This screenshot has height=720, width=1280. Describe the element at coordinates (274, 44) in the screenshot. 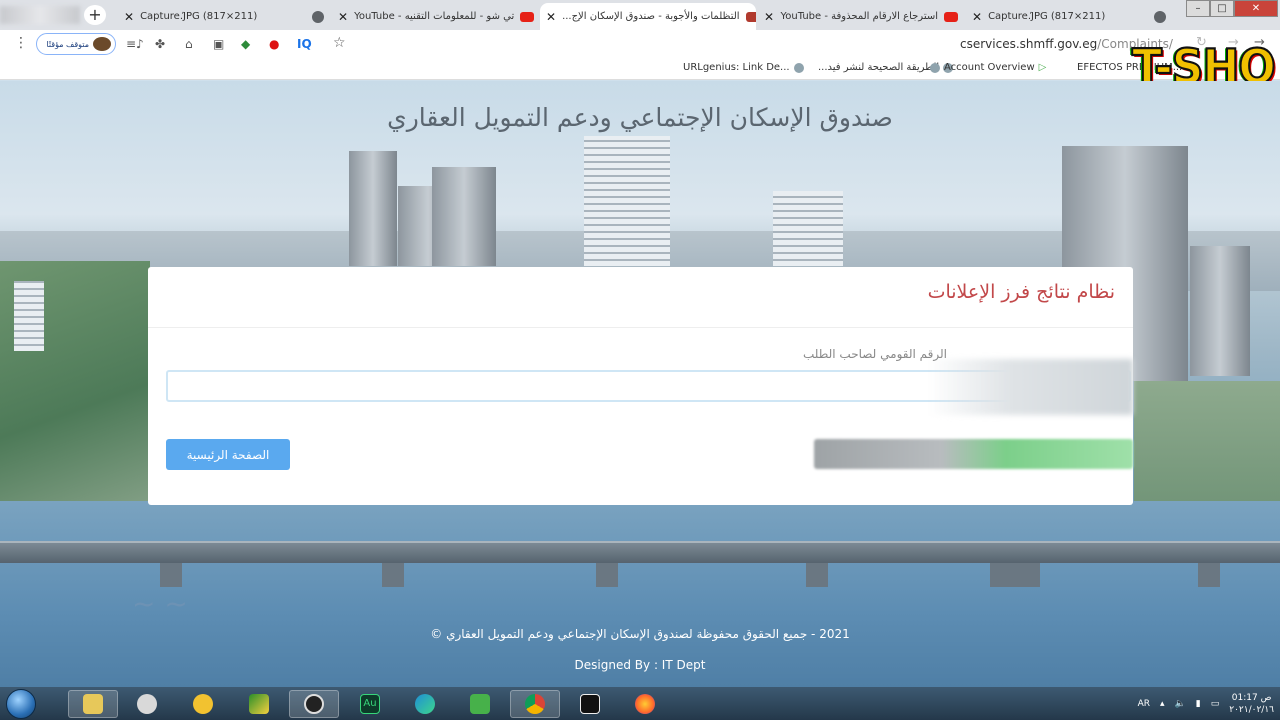

I see `opera-icon: ●` at that location.